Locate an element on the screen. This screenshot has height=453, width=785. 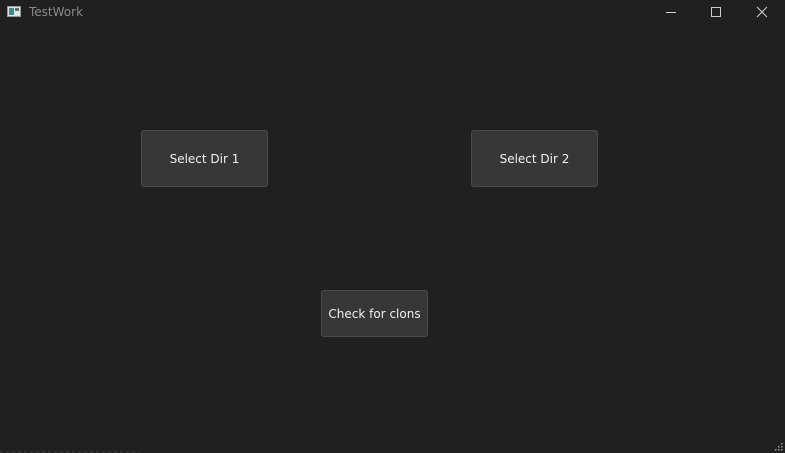
select-dir-1-button: Select Dir 1 is located at coordinates (204, 158).